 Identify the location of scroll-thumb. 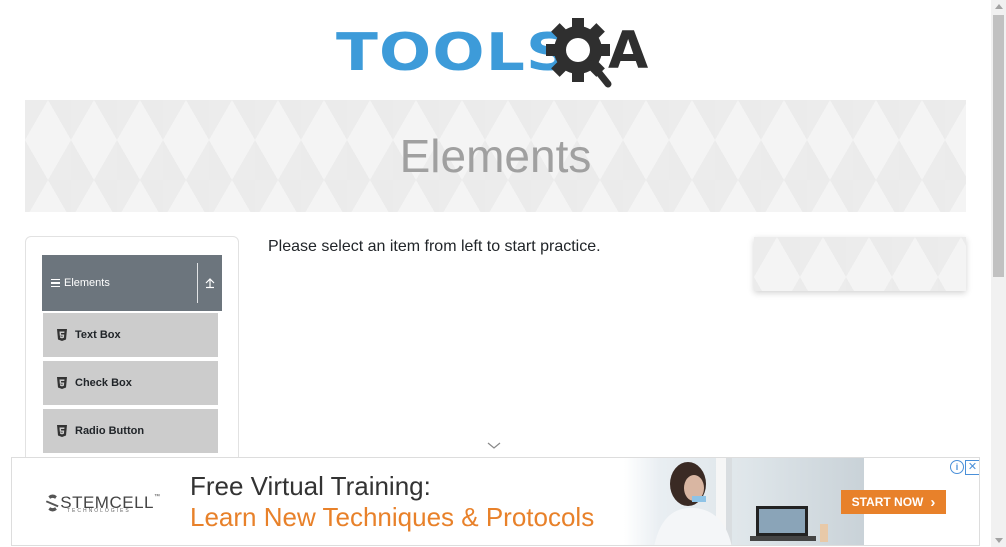
(998, 146).